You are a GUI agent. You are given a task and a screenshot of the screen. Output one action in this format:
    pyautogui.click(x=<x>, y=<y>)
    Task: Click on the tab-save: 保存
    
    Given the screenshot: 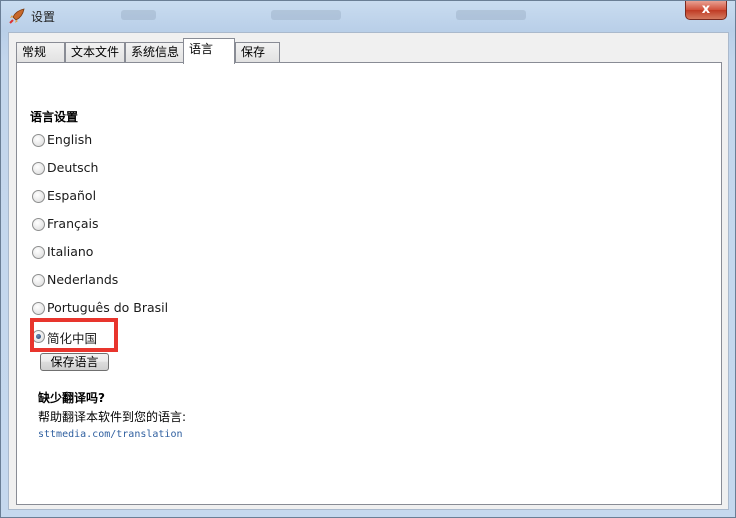 What is the action you would take?
    pyautogui.click(x=257, y=52)
    